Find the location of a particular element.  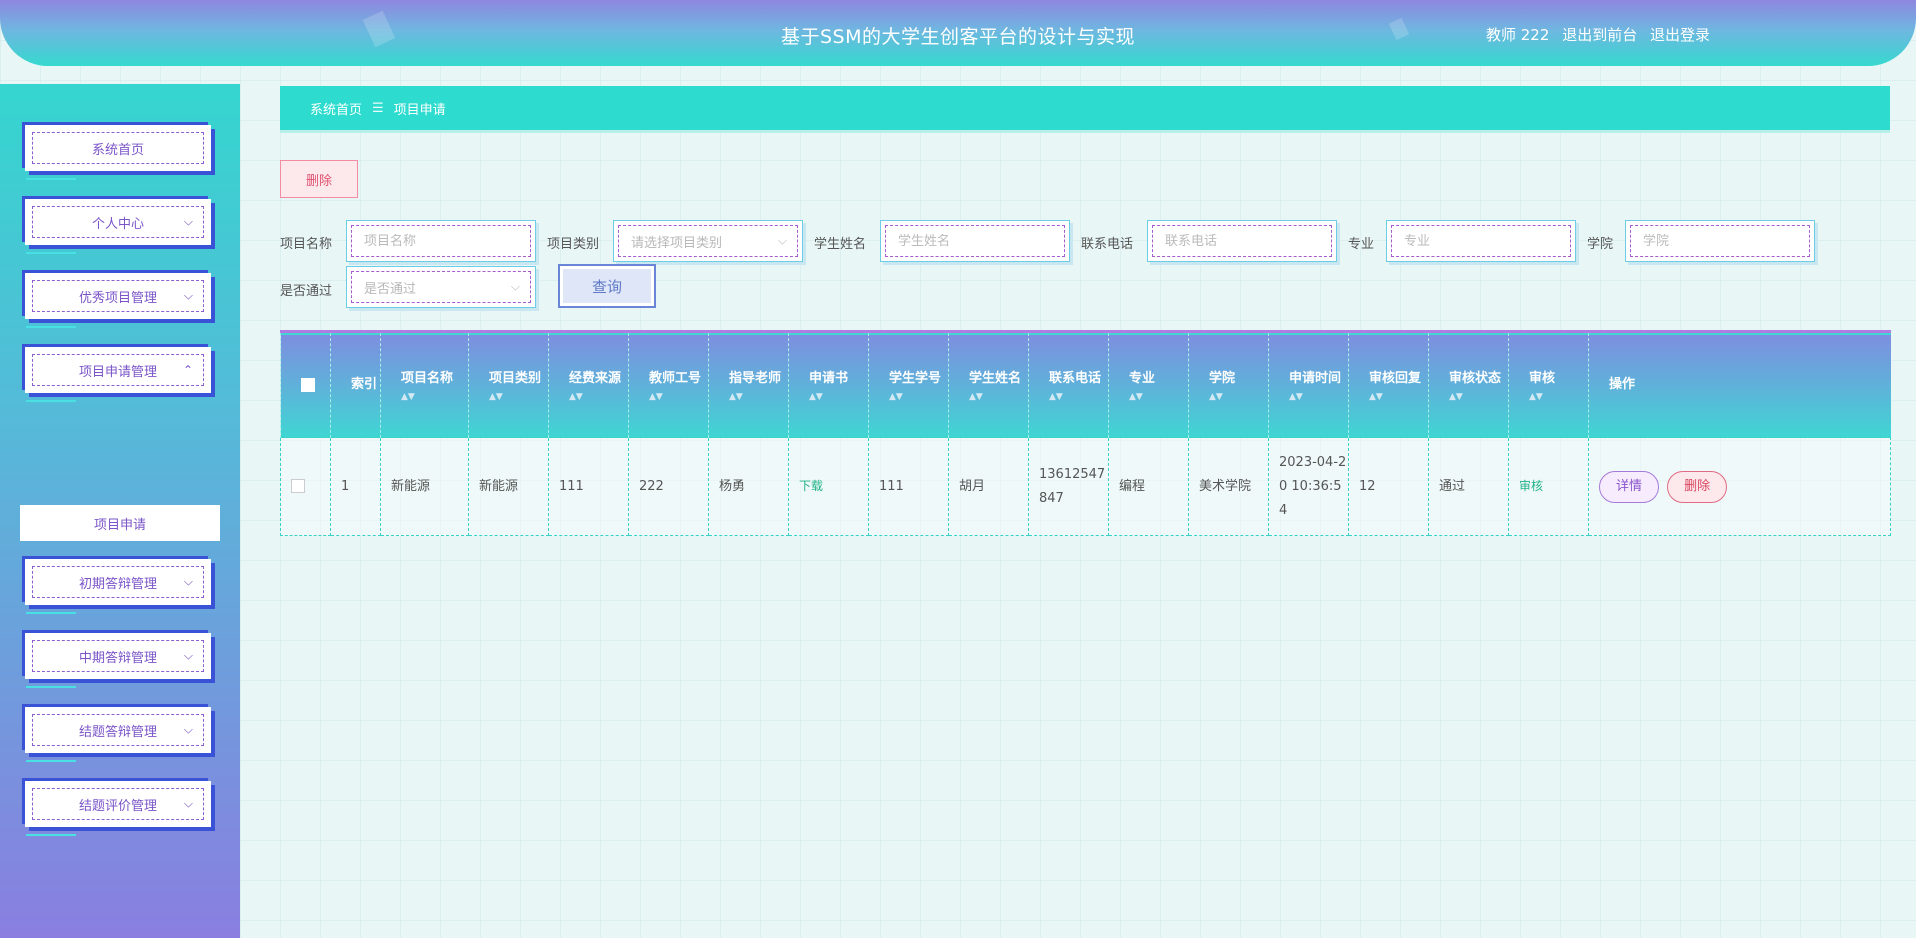

bulk-delete-button: 删除 is located at coordinates (319, 179).